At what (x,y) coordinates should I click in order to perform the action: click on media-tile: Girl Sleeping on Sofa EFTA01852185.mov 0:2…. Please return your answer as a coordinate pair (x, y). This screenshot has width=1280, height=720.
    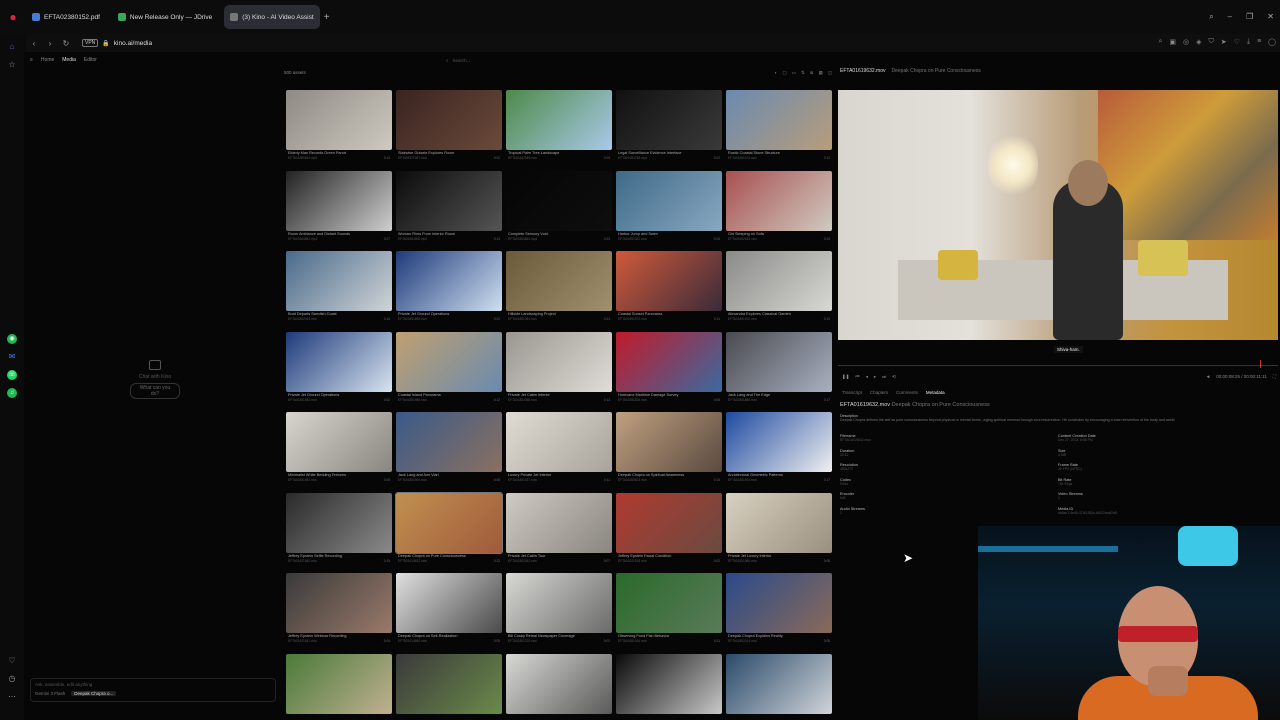
    Looking at the image, I should click on (779, 201).